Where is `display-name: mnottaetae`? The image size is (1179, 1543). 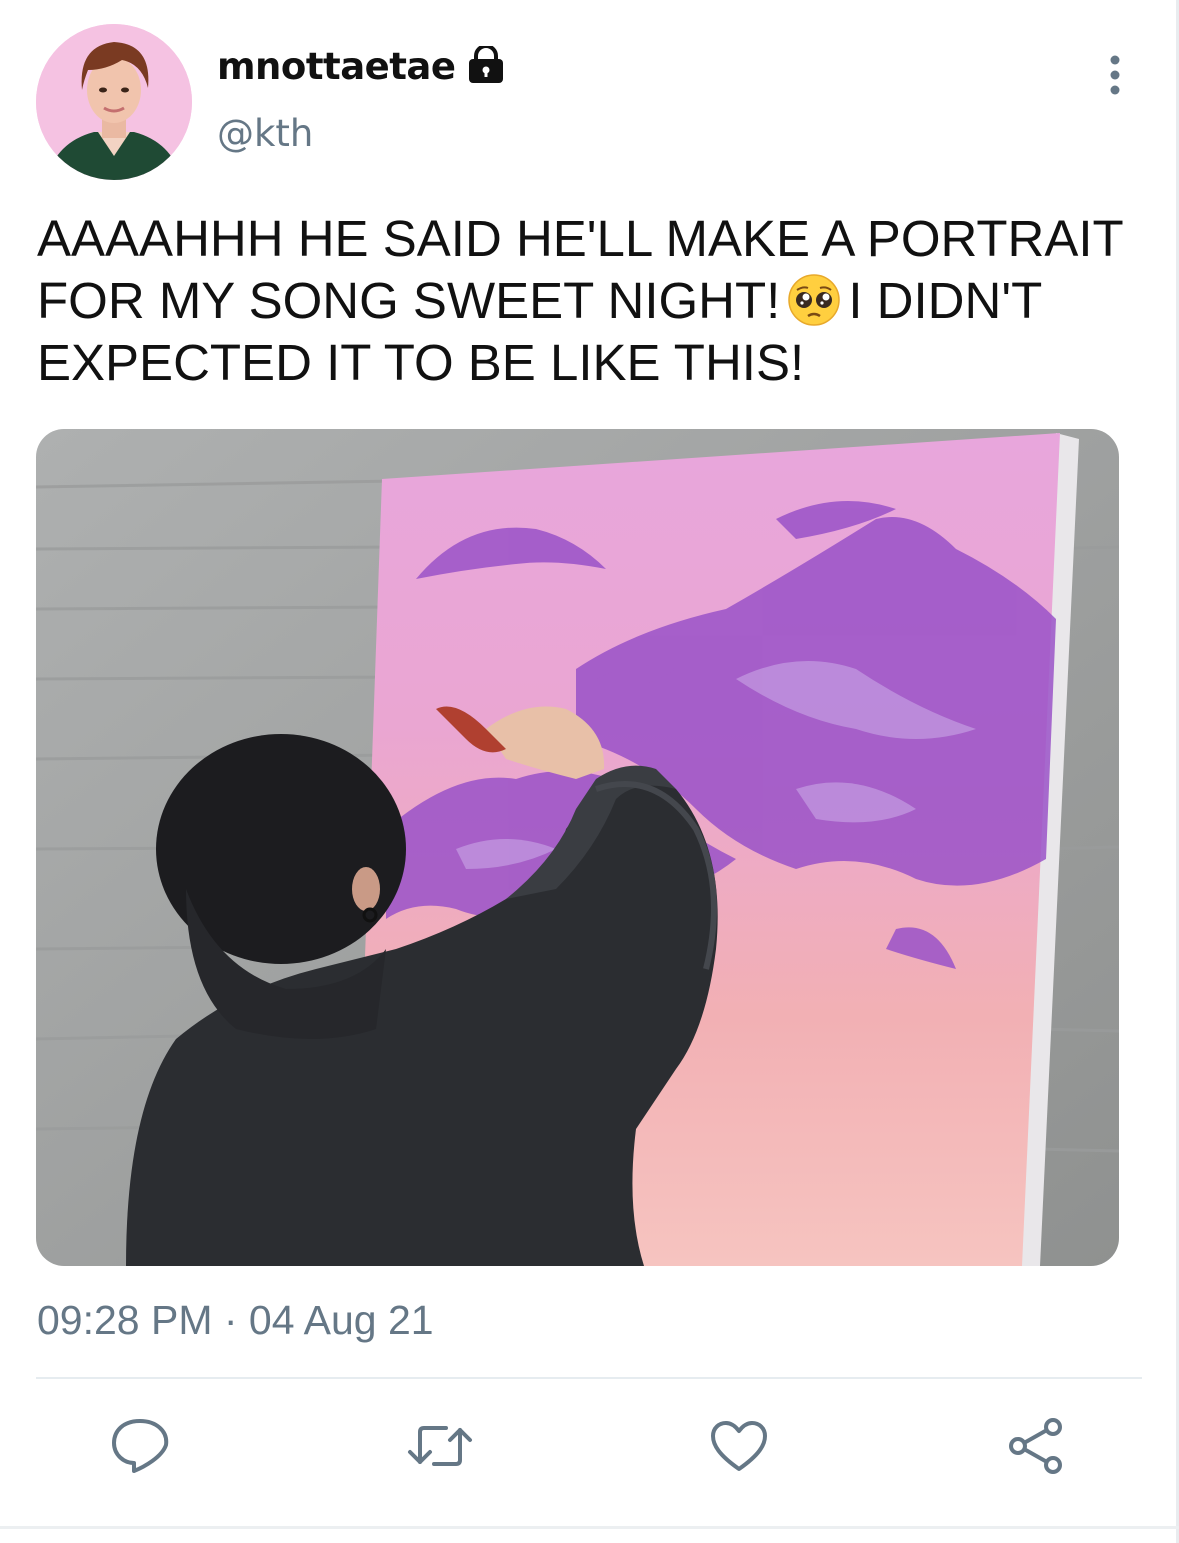 display-name: mnottaetae is located at coordinates (336, 66).